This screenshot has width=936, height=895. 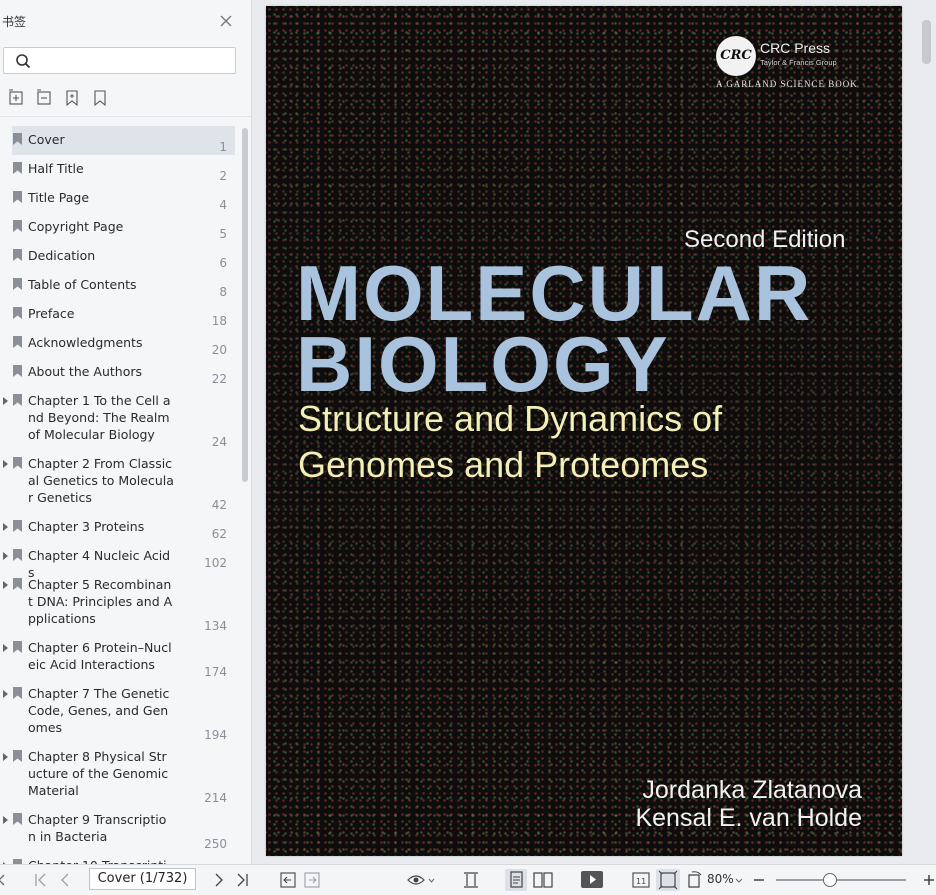 I want to click on bookmark-page-number: 4, so click(x=223, y=205).